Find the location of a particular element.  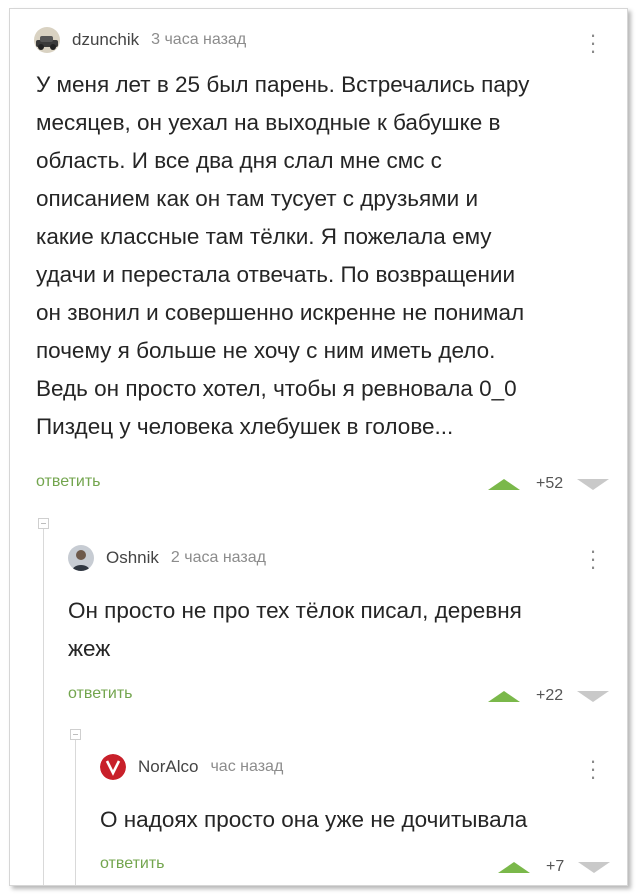

comment-score: +52 is located at coordinates (550, 483).